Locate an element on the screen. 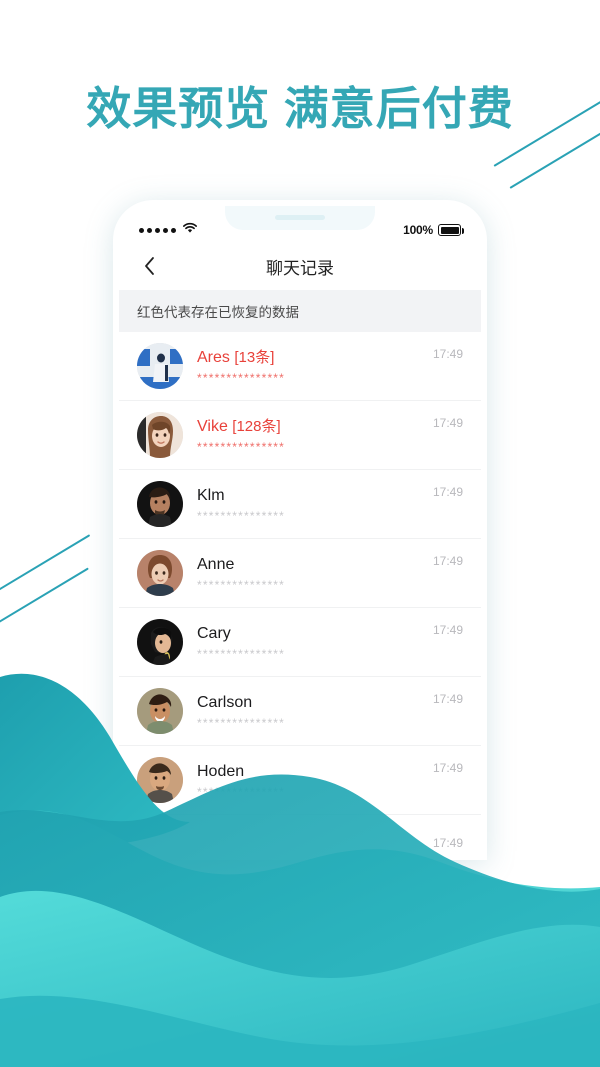 The image size is (600, 1067). battery-percent-label: 100% is located at coordinates (418, 230).